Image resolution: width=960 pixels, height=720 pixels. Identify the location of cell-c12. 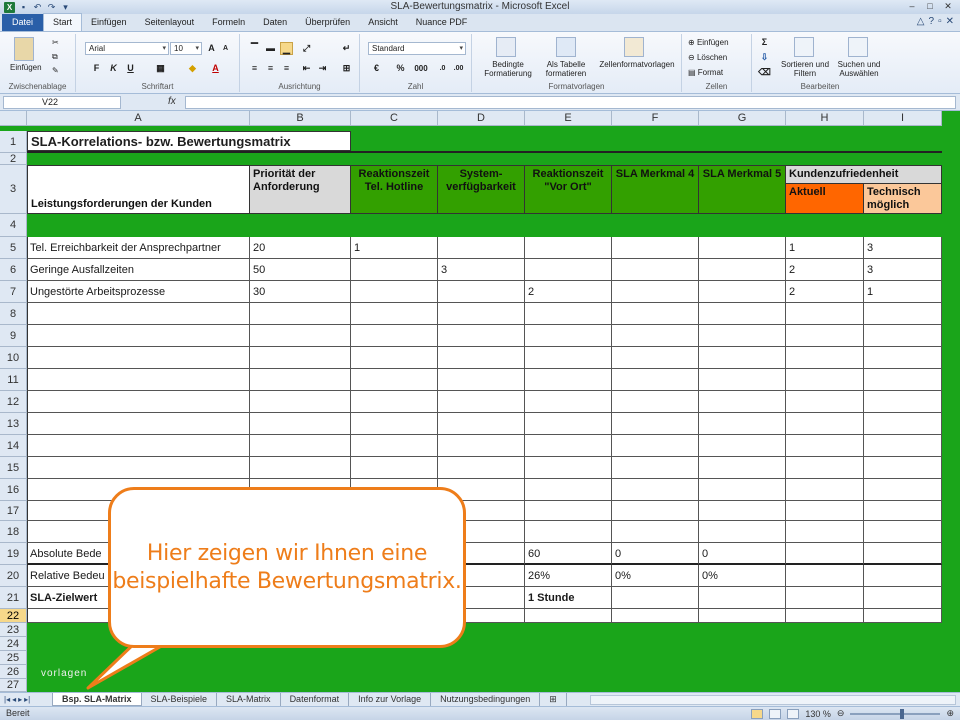
(394, 402).